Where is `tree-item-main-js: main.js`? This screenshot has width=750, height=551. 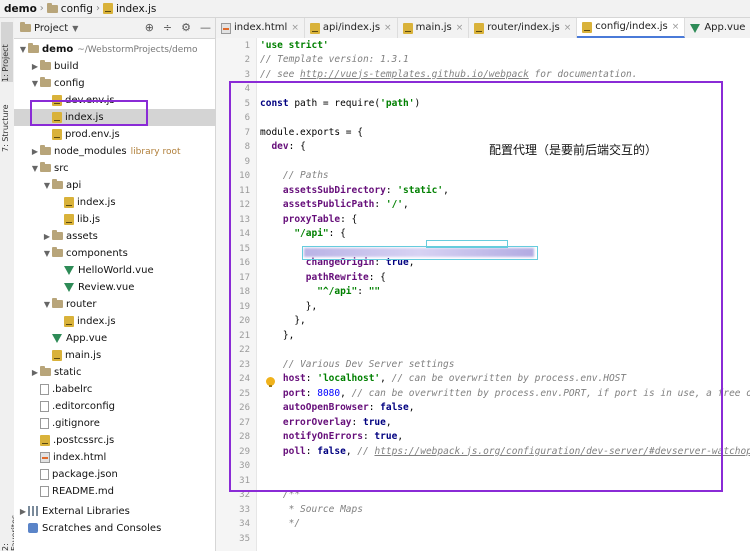 tree-item-main-js: main.js is located at coordinates (115, 355).